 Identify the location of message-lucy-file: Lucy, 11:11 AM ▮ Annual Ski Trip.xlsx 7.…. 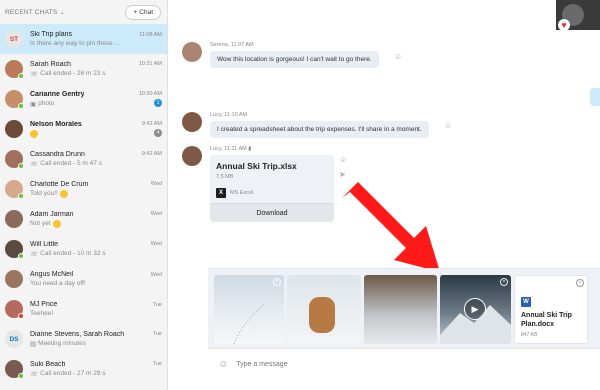
(258, 184).